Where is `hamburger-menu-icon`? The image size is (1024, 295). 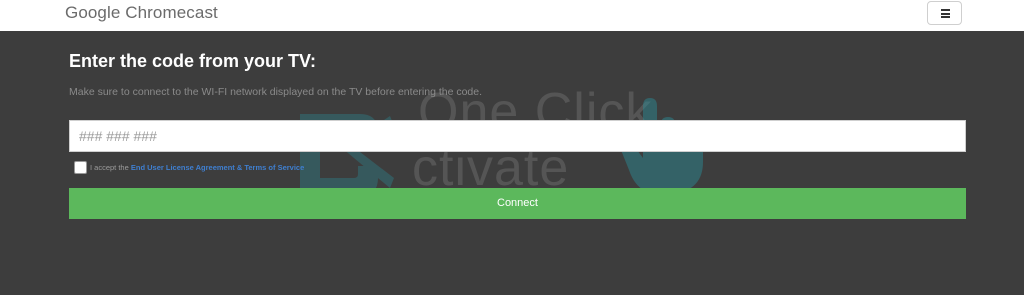
hamburger-menu-icon is located at coordinates (945, 13).